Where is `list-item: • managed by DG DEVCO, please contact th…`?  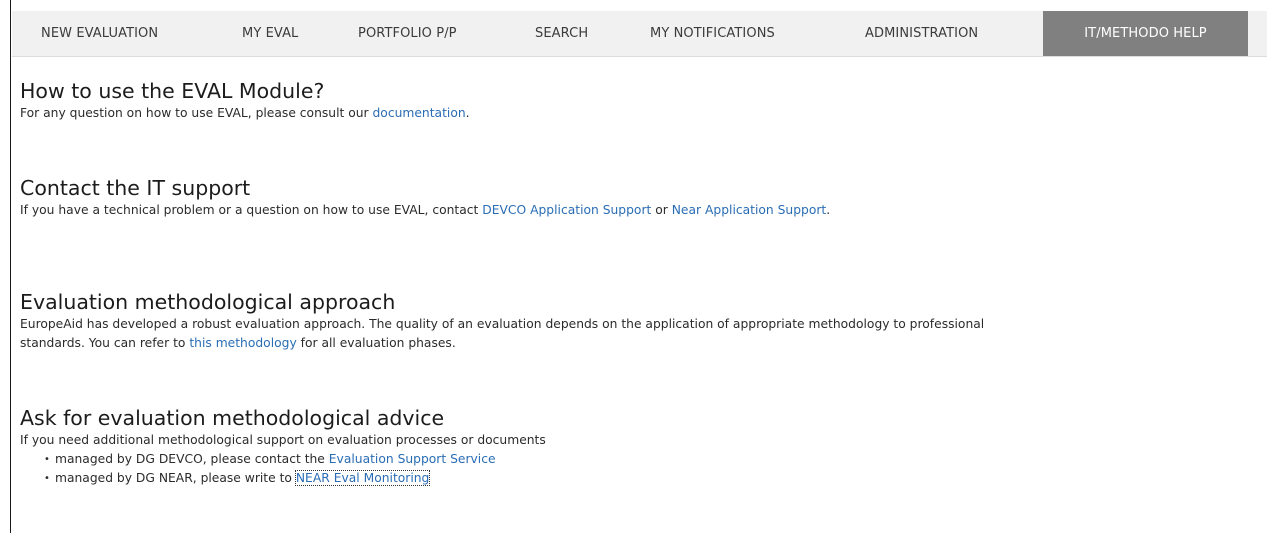 list-item: • managed by DG DEVCO, please contact th… is located at coordinates (283, 459).